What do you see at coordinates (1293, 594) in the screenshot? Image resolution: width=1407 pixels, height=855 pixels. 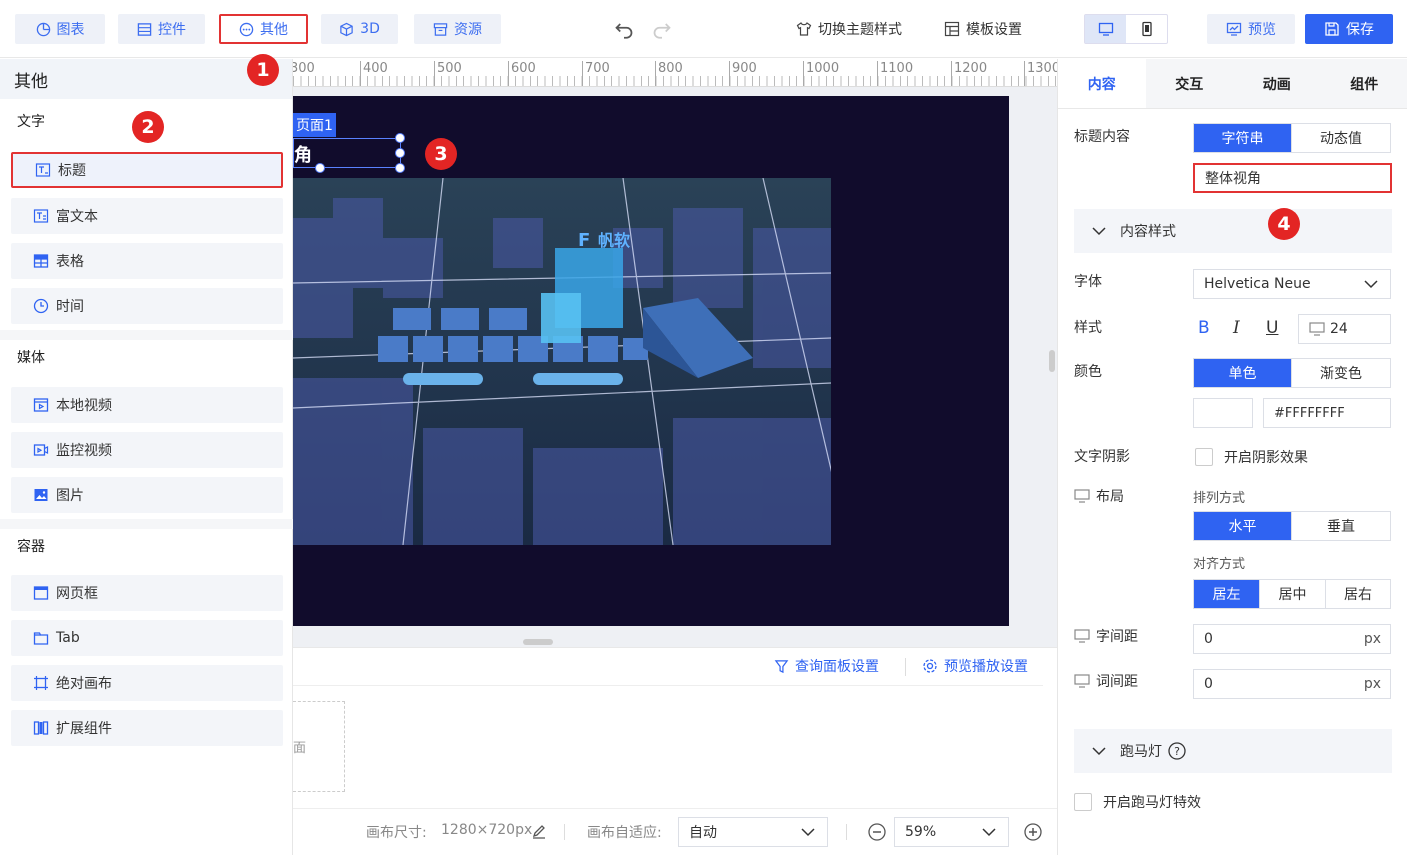 I see `align-center-option: 居中` at bounding box center [1293, 594].